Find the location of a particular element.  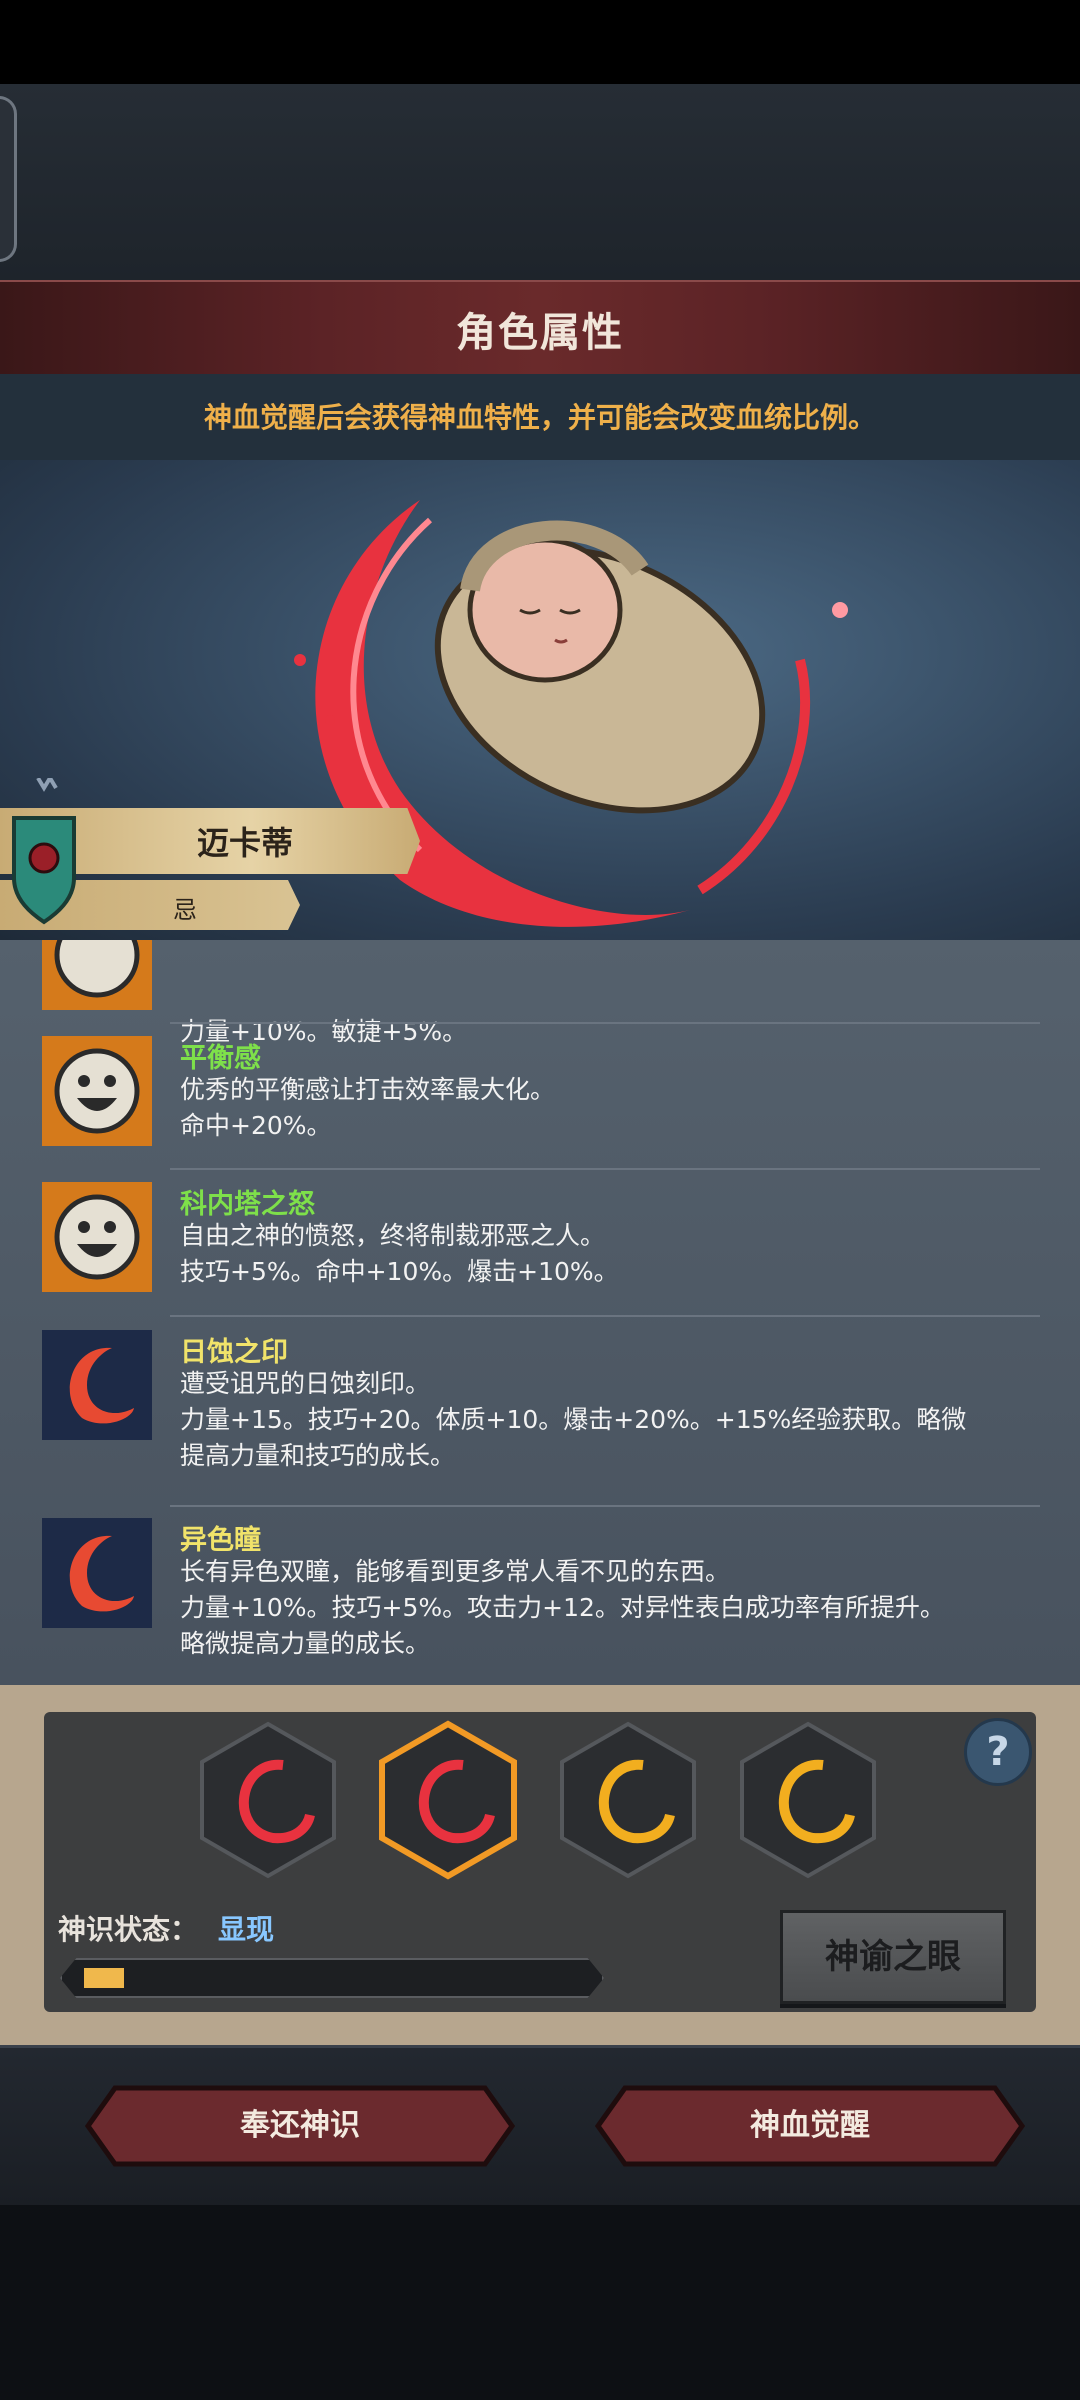

page-title: 角色属性 is located at coordinates (540, 333).